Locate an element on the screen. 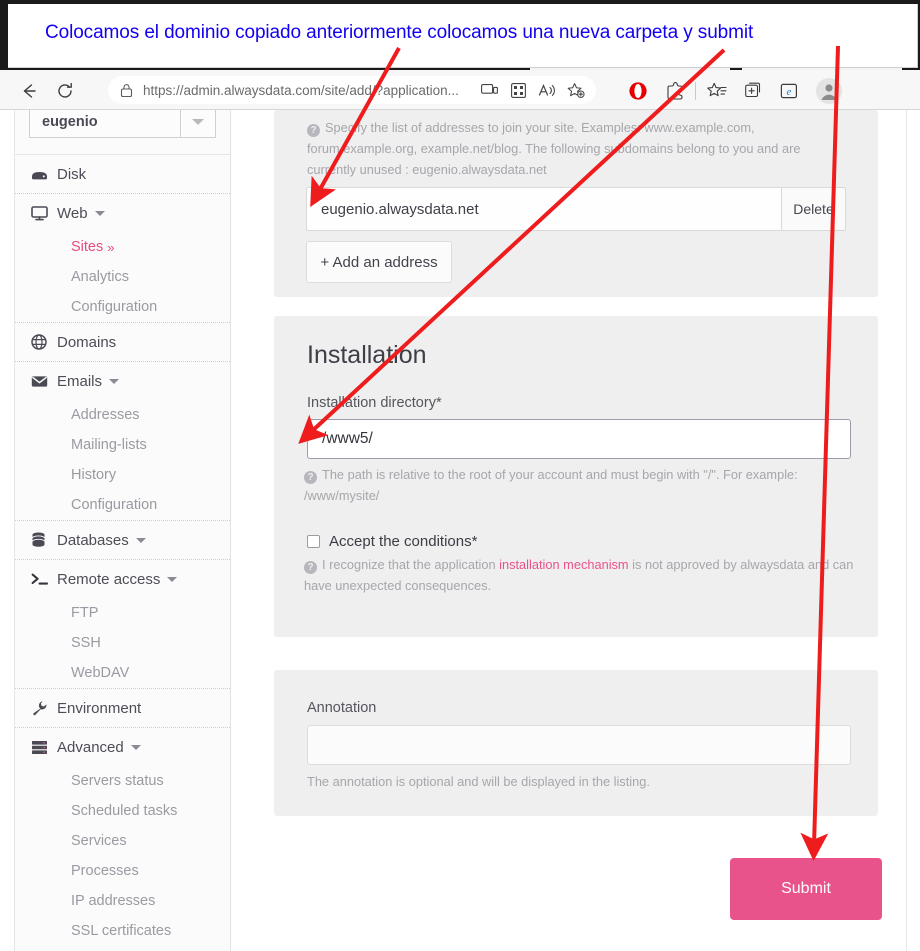 This screenshot has width=920, height=951. account-name: eugenio is located at coordinates (105, 124).